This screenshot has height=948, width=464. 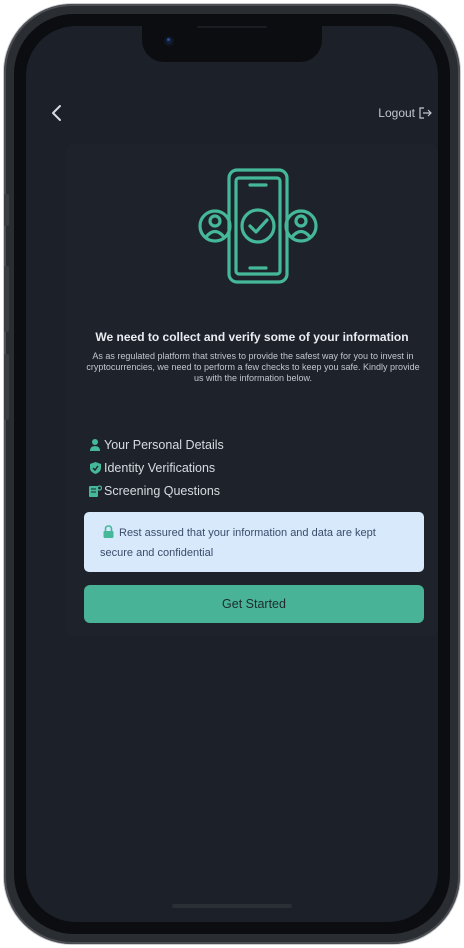 What do you see at coordinates (162, 490) in the screenshot?
I see `list-item-label: Screening Questions` at bounding box center [162, 490].